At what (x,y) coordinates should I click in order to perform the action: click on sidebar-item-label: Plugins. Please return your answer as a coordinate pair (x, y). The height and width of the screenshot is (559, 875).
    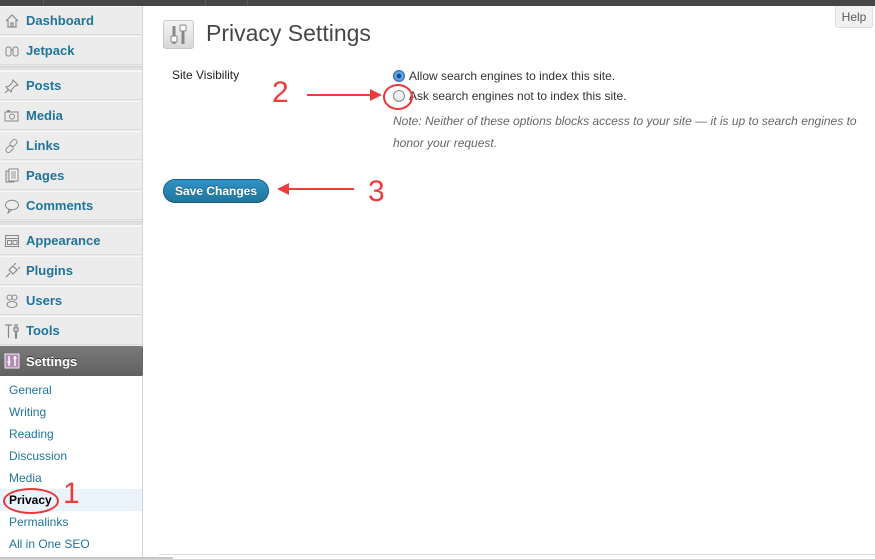
    Looking at the image, I should click on (49, 270).